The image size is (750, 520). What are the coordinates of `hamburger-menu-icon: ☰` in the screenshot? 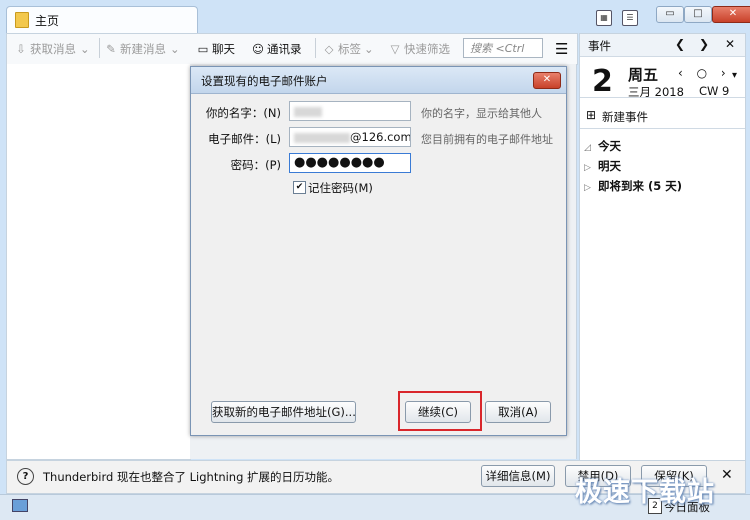 It's located at (561, 49).